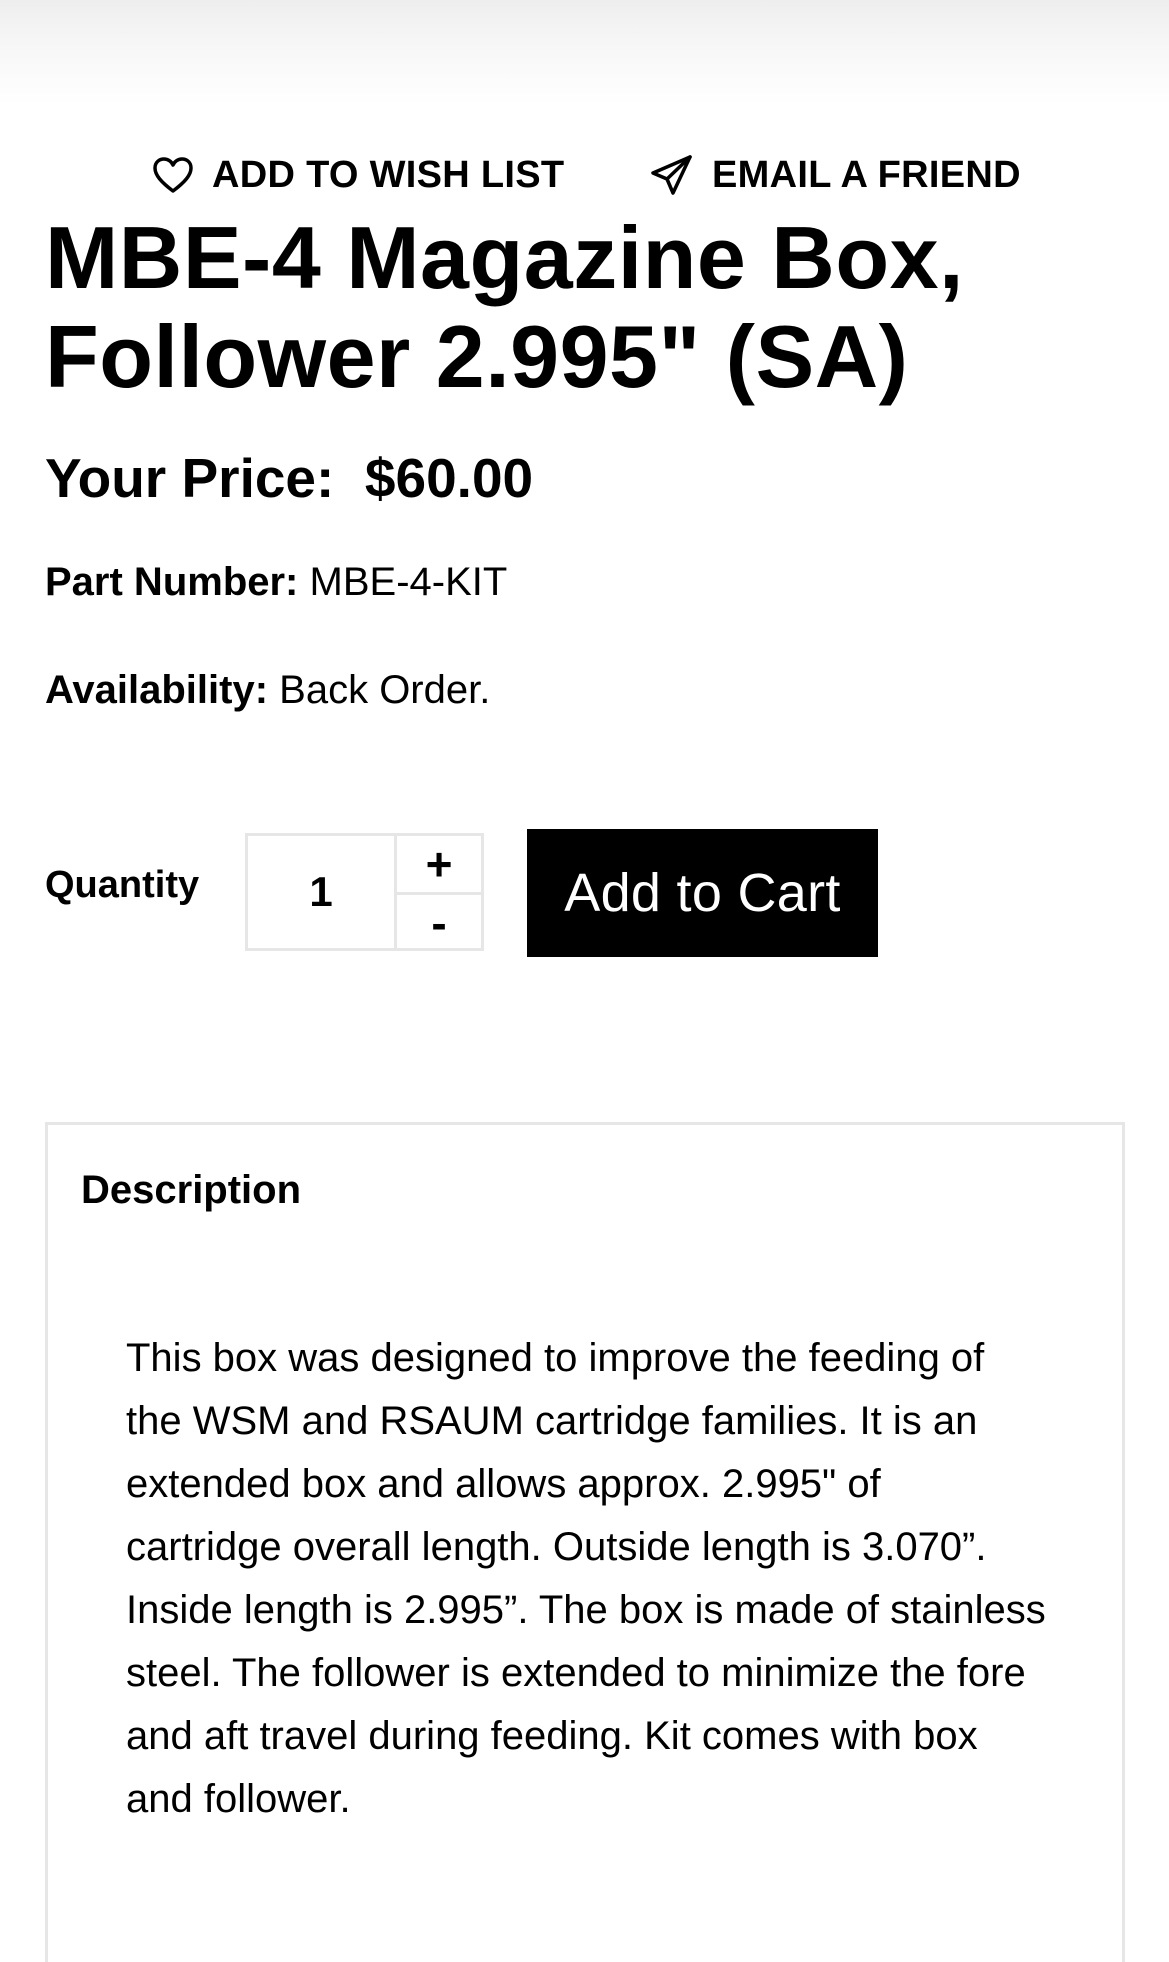 The height and width of the screenshot is (1962, 1169). I want to click on availability-value: Back Order., so click(385, 690).